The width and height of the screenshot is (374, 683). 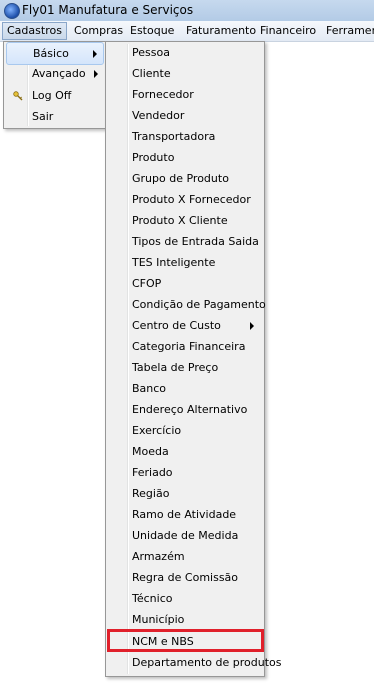 I want to click on submenu-item-label: Produto, so click(x=153, y=157).